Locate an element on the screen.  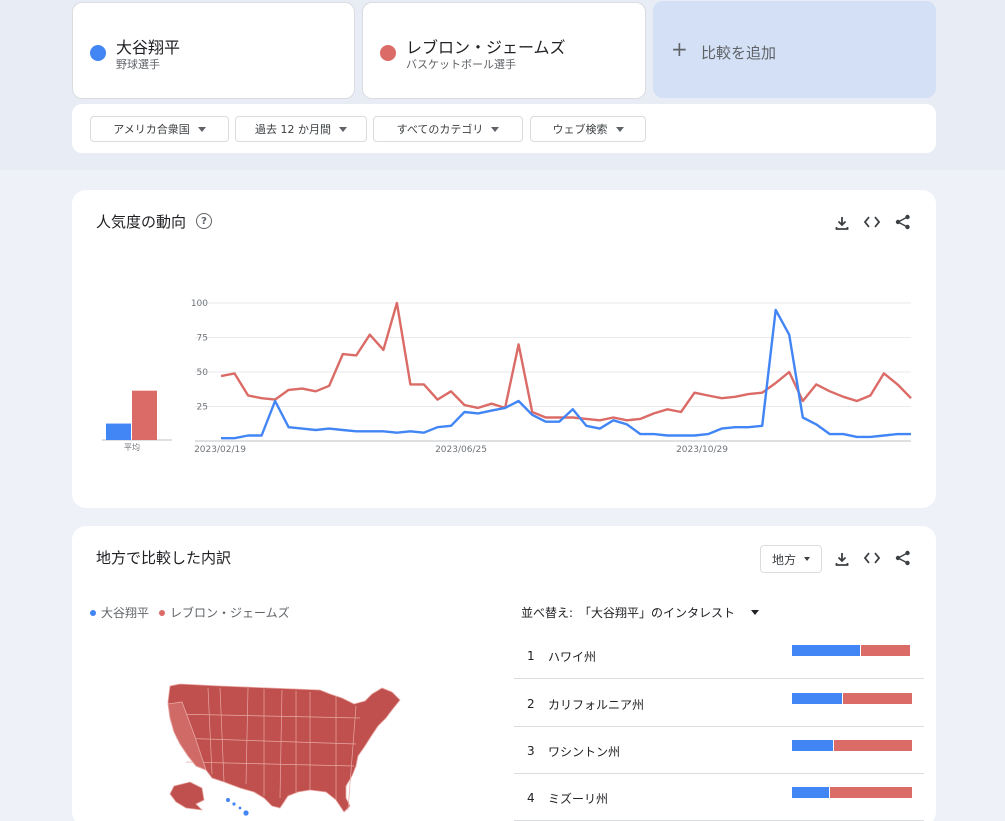
region-rank: 1 is located at coordinates (531, 656).